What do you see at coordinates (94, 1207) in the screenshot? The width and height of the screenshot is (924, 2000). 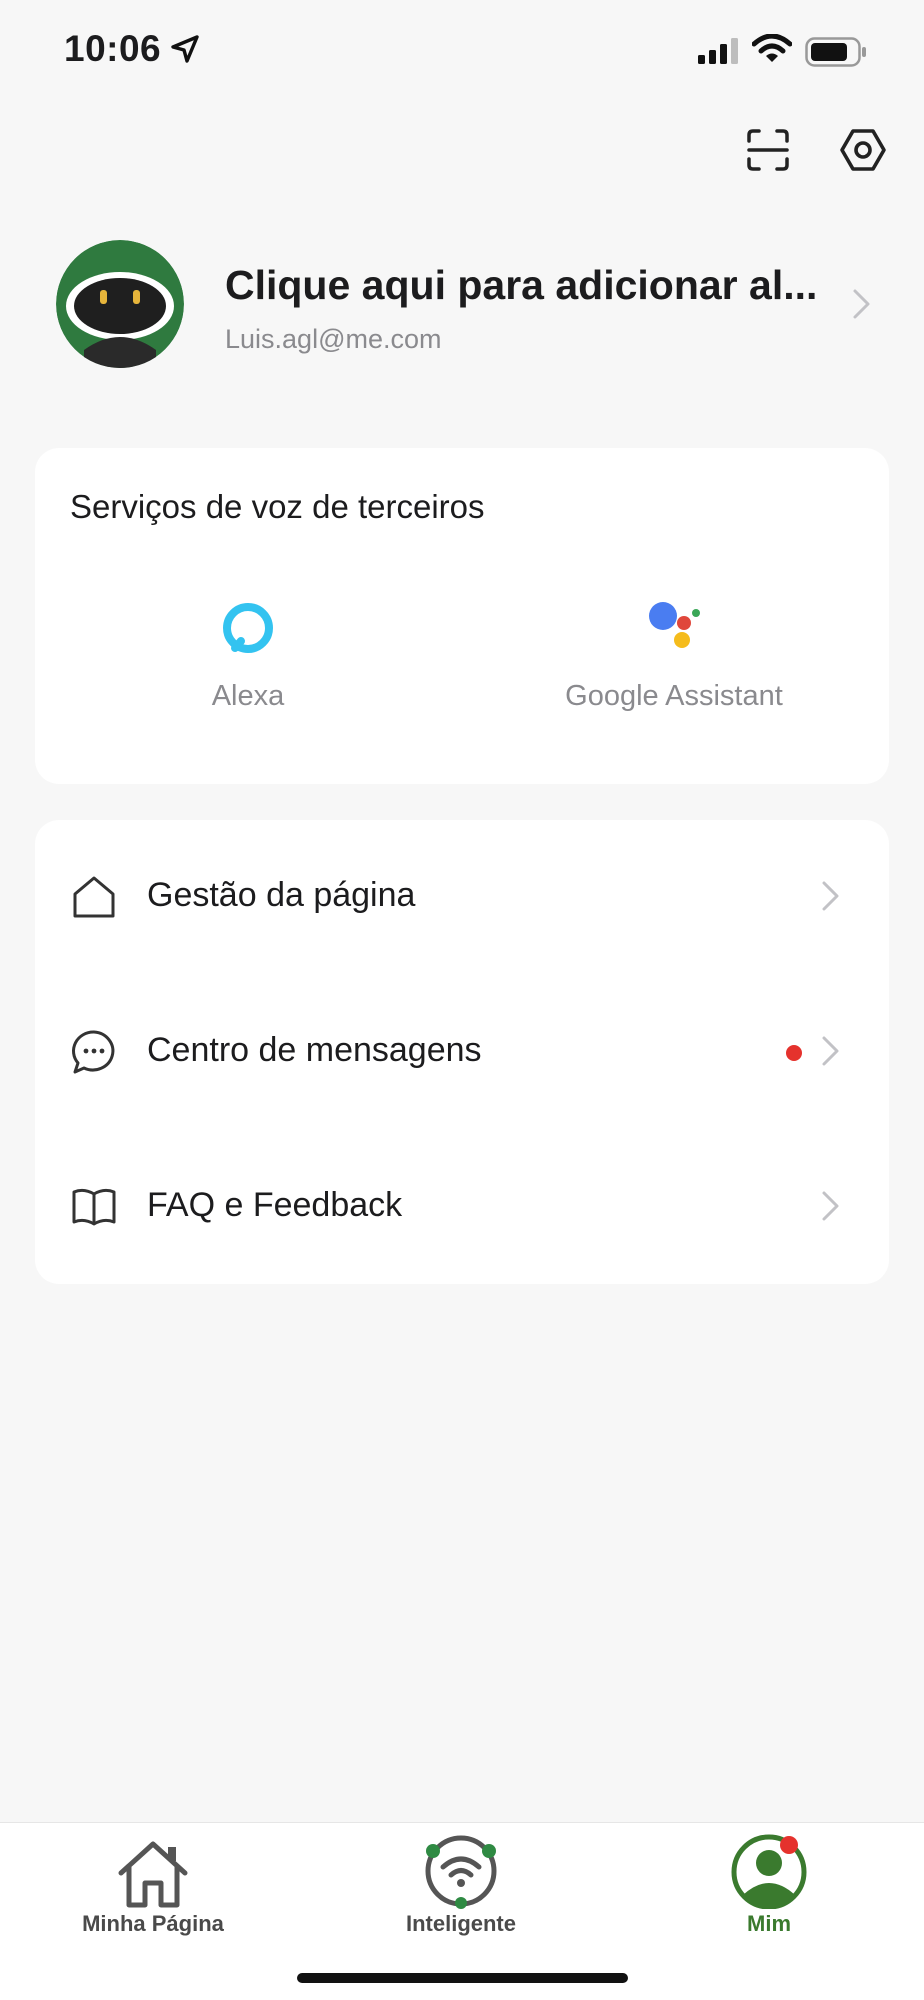 I see `open-book-icon` at bounding box center [94, 1207].